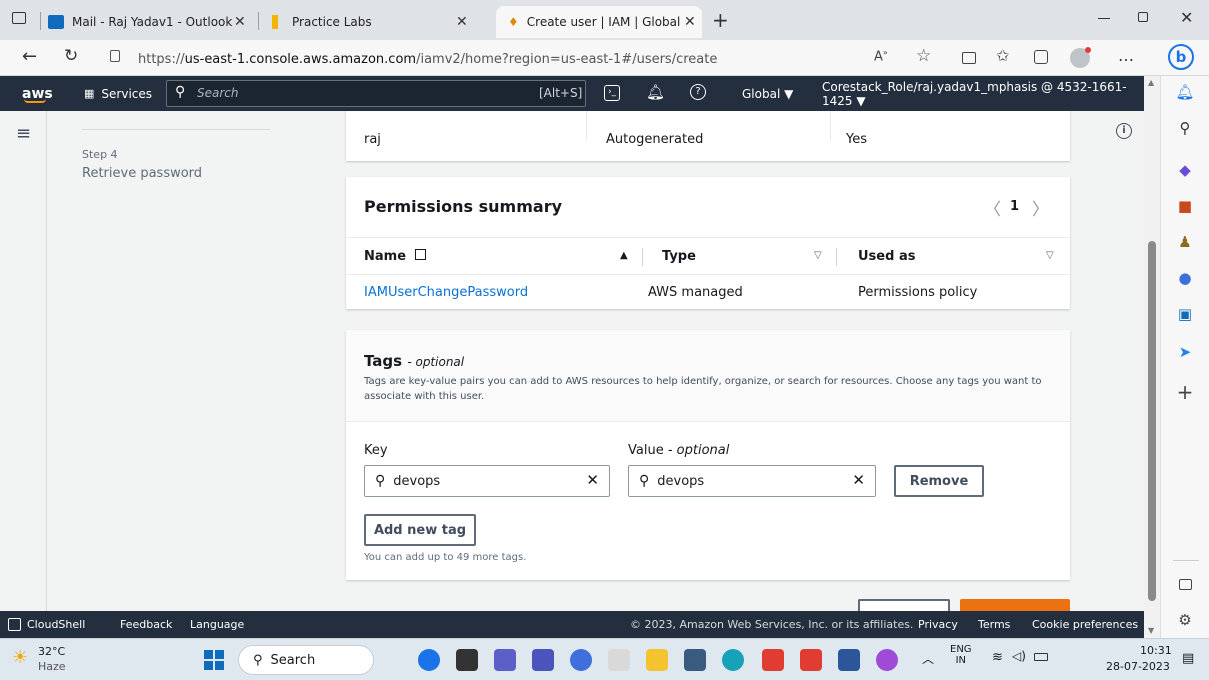  I want to click on region-selector: Global ▼, so click(767, 93).